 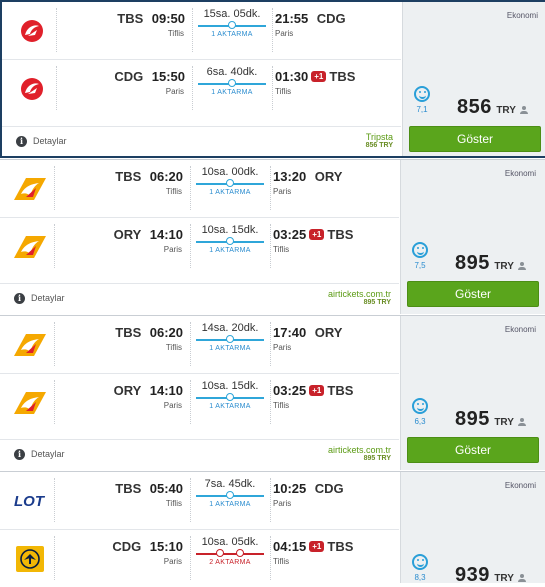 I want to click on departure-airport-code: CDG, so click(x=127, y=546).